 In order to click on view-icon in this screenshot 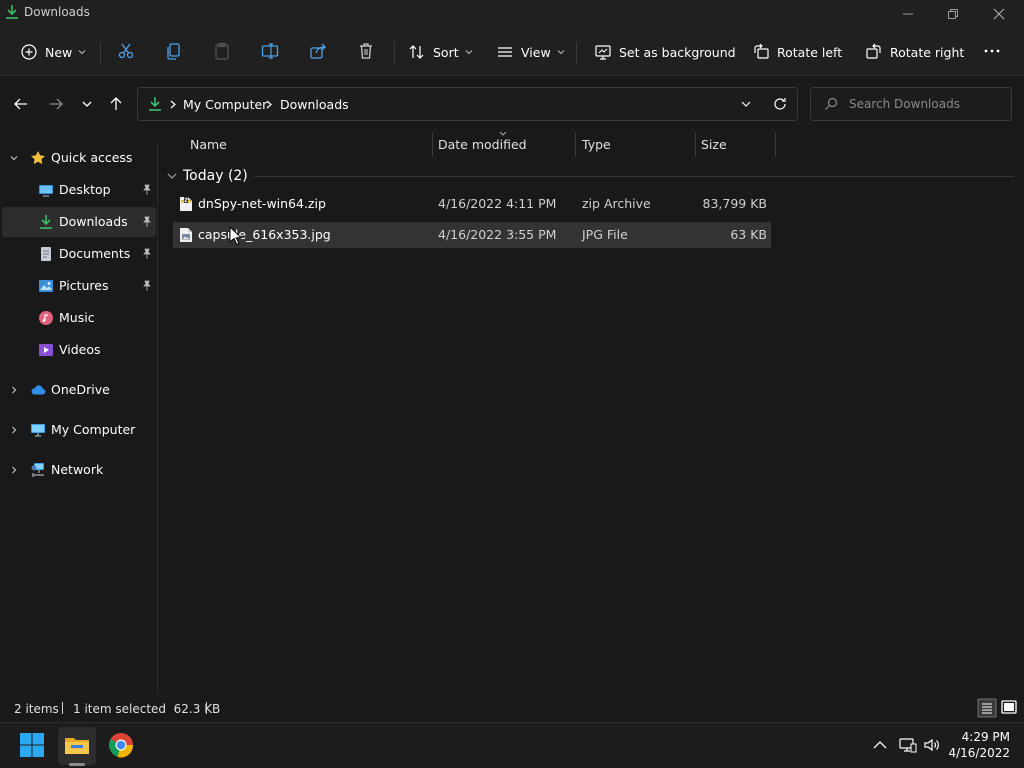, I will do `click(505, 52)`.